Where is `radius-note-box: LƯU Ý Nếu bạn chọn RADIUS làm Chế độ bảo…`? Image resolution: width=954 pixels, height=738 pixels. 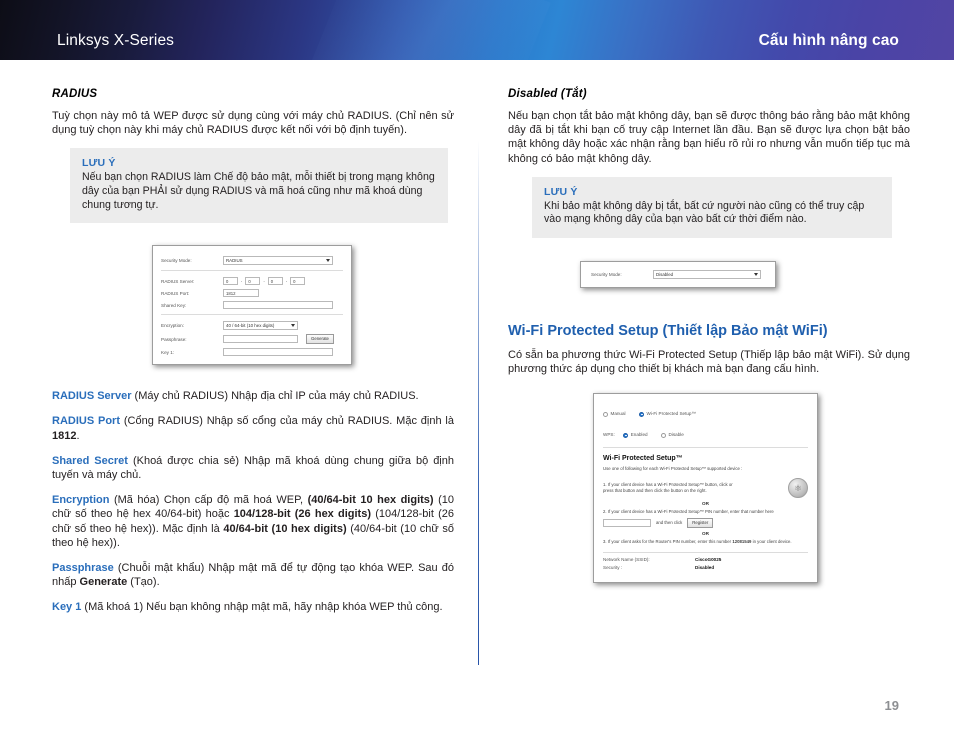 radius-note-box: LƯU Ý Nếu bạn chọn RADIUS làm Chế độ bảo… is located at coordinates (259, 186).